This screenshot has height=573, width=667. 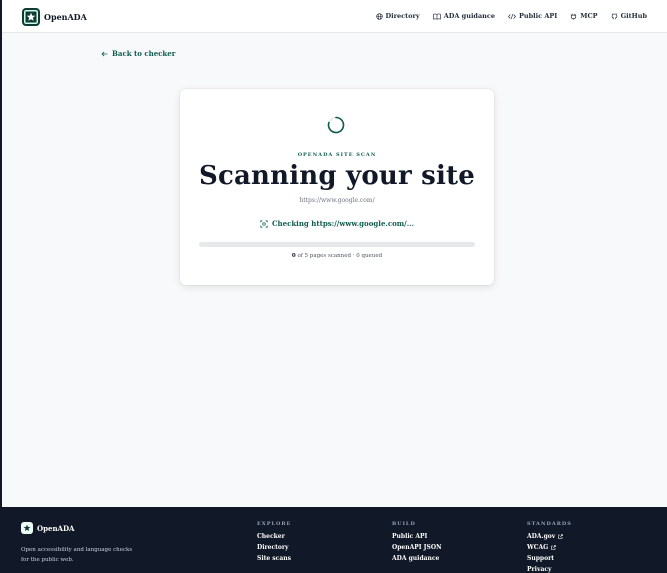 I want to click on footer-link-directory: Directory, so click(x=274, y=547).